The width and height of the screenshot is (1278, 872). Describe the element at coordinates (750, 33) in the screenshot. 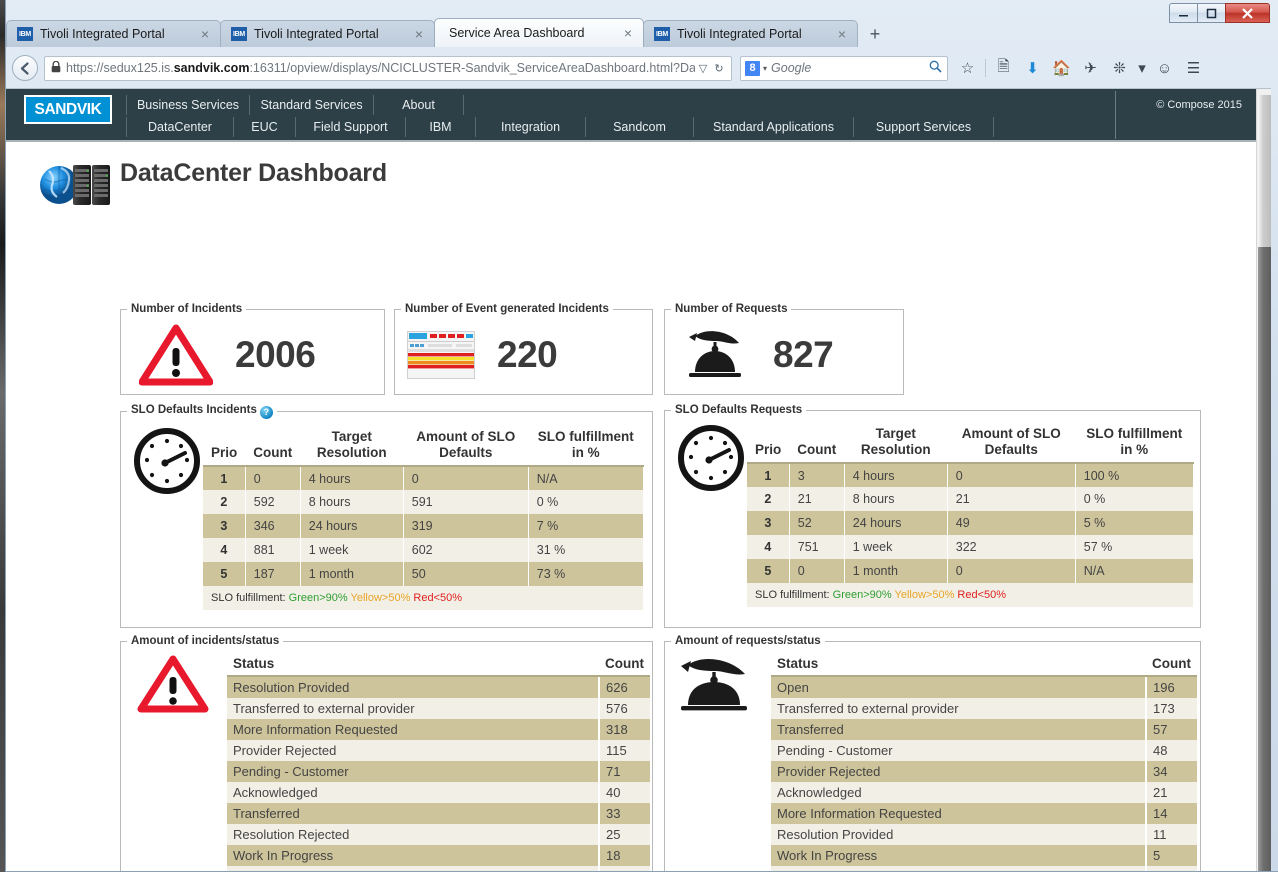

I see `browser-tab-4: IBM Tivoli Integrated Portal ×` at that location.